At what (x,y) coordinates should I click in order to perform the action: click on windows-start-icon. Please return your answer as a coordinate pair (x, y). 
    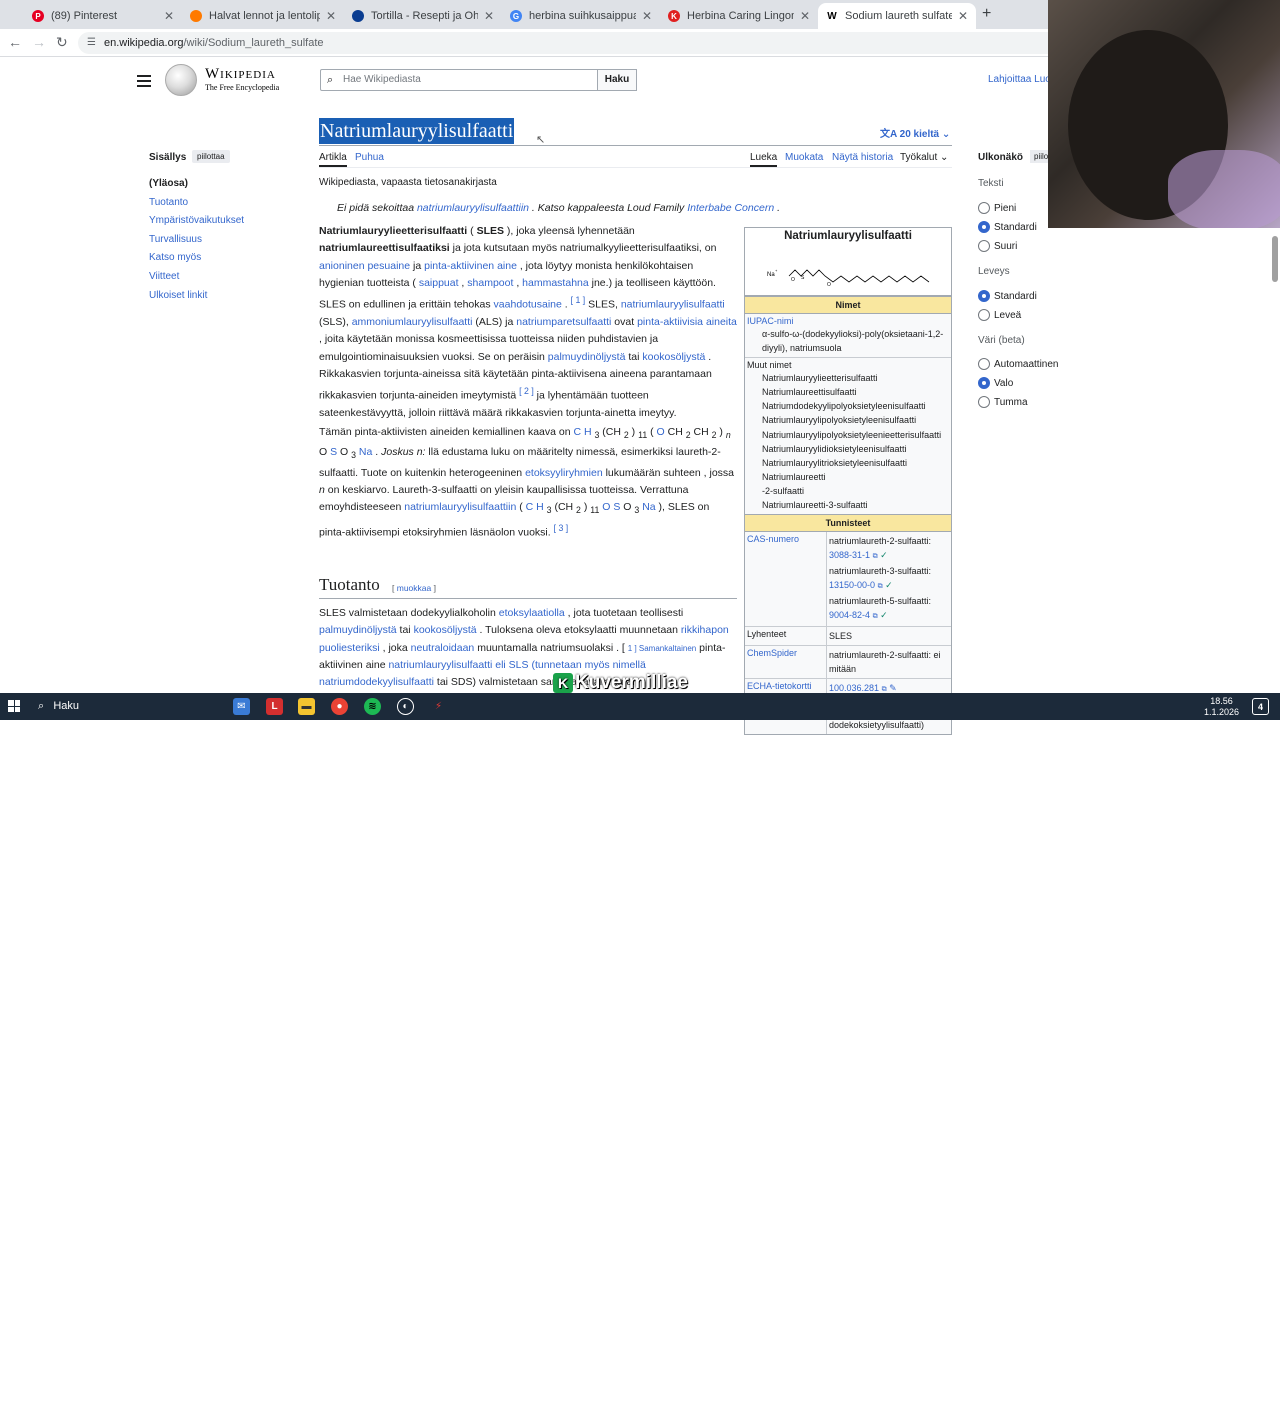
    Looking at the image, I should click on (14, 706).